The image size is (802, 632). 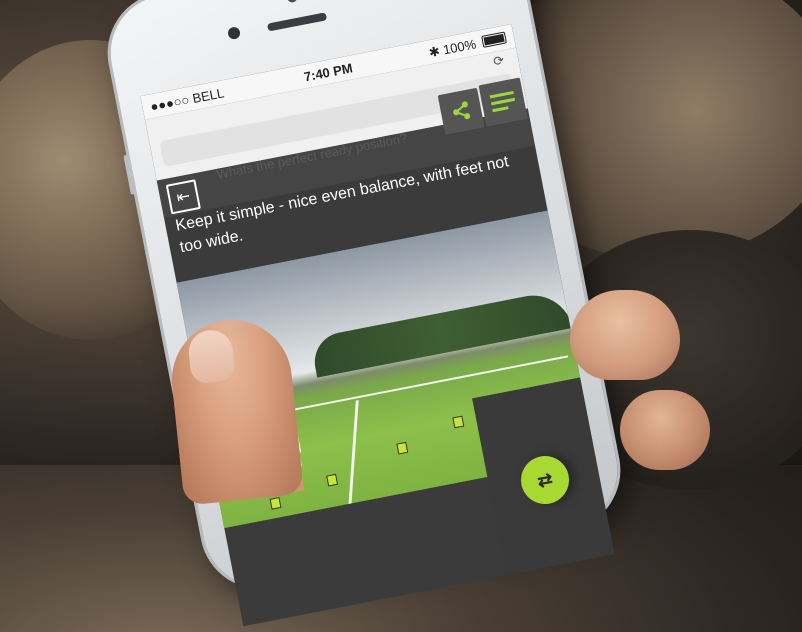 I want to click on front-camera, so click(x=234, y=33).